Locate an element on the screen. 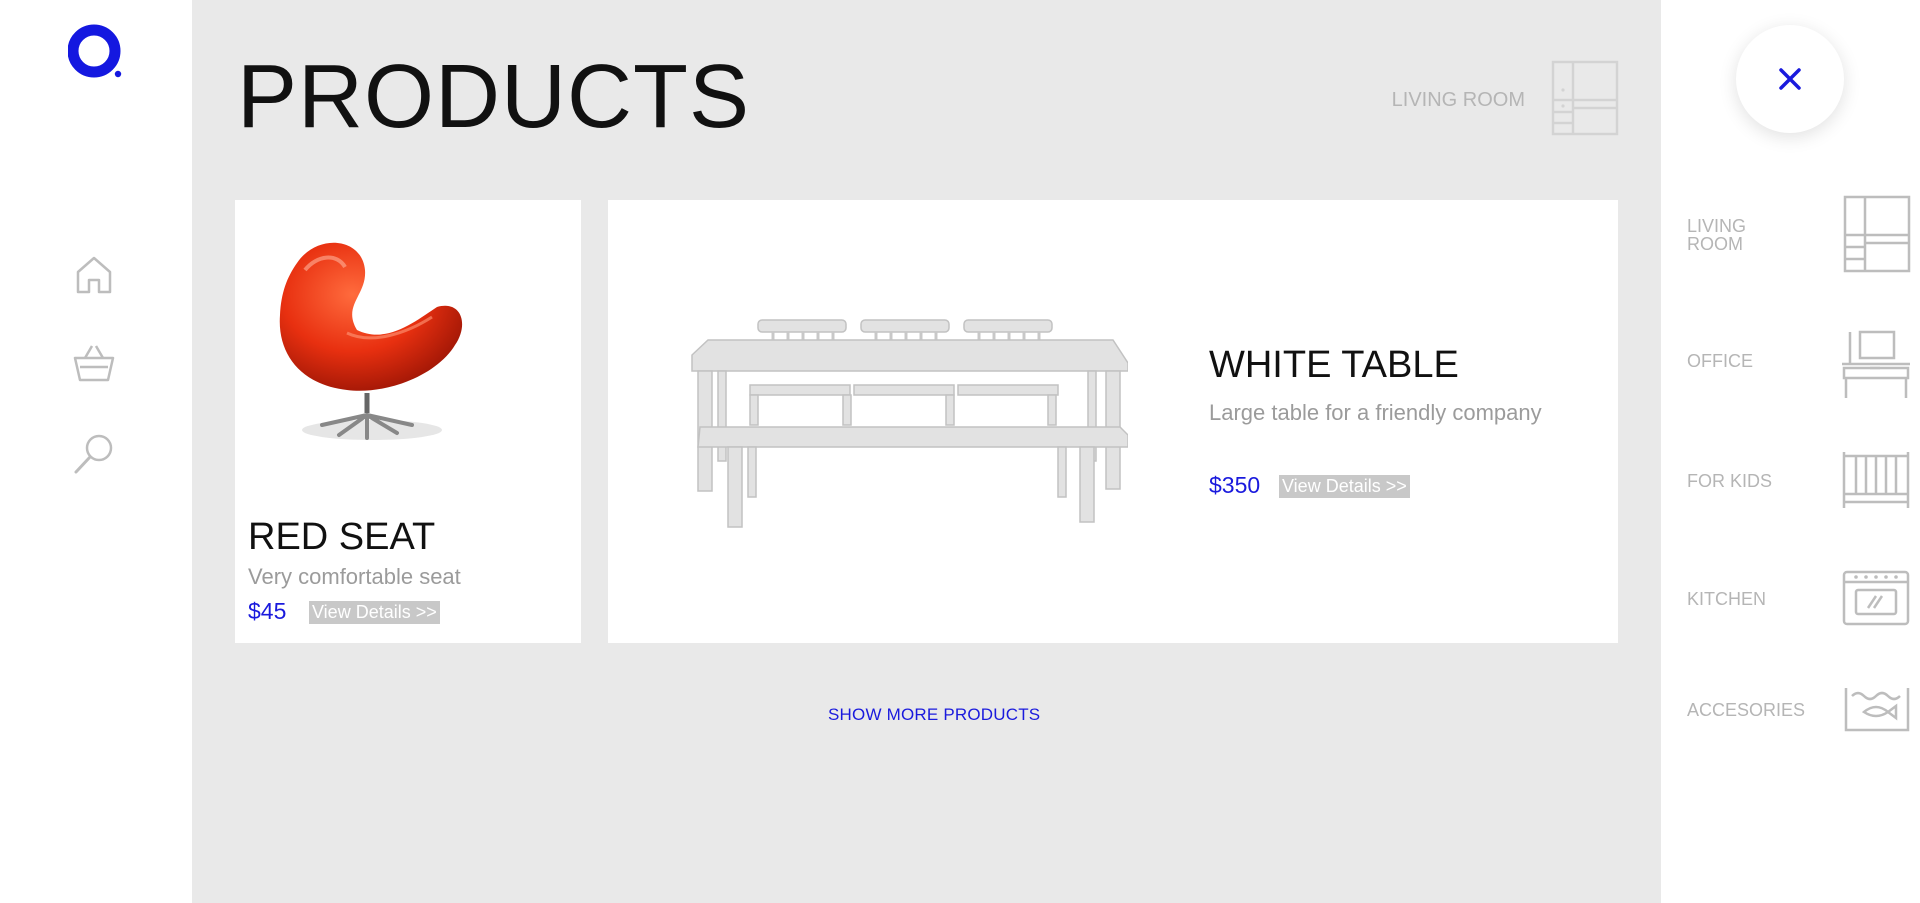  page-title: PRODUCTS is located at coordinates (494, 97).